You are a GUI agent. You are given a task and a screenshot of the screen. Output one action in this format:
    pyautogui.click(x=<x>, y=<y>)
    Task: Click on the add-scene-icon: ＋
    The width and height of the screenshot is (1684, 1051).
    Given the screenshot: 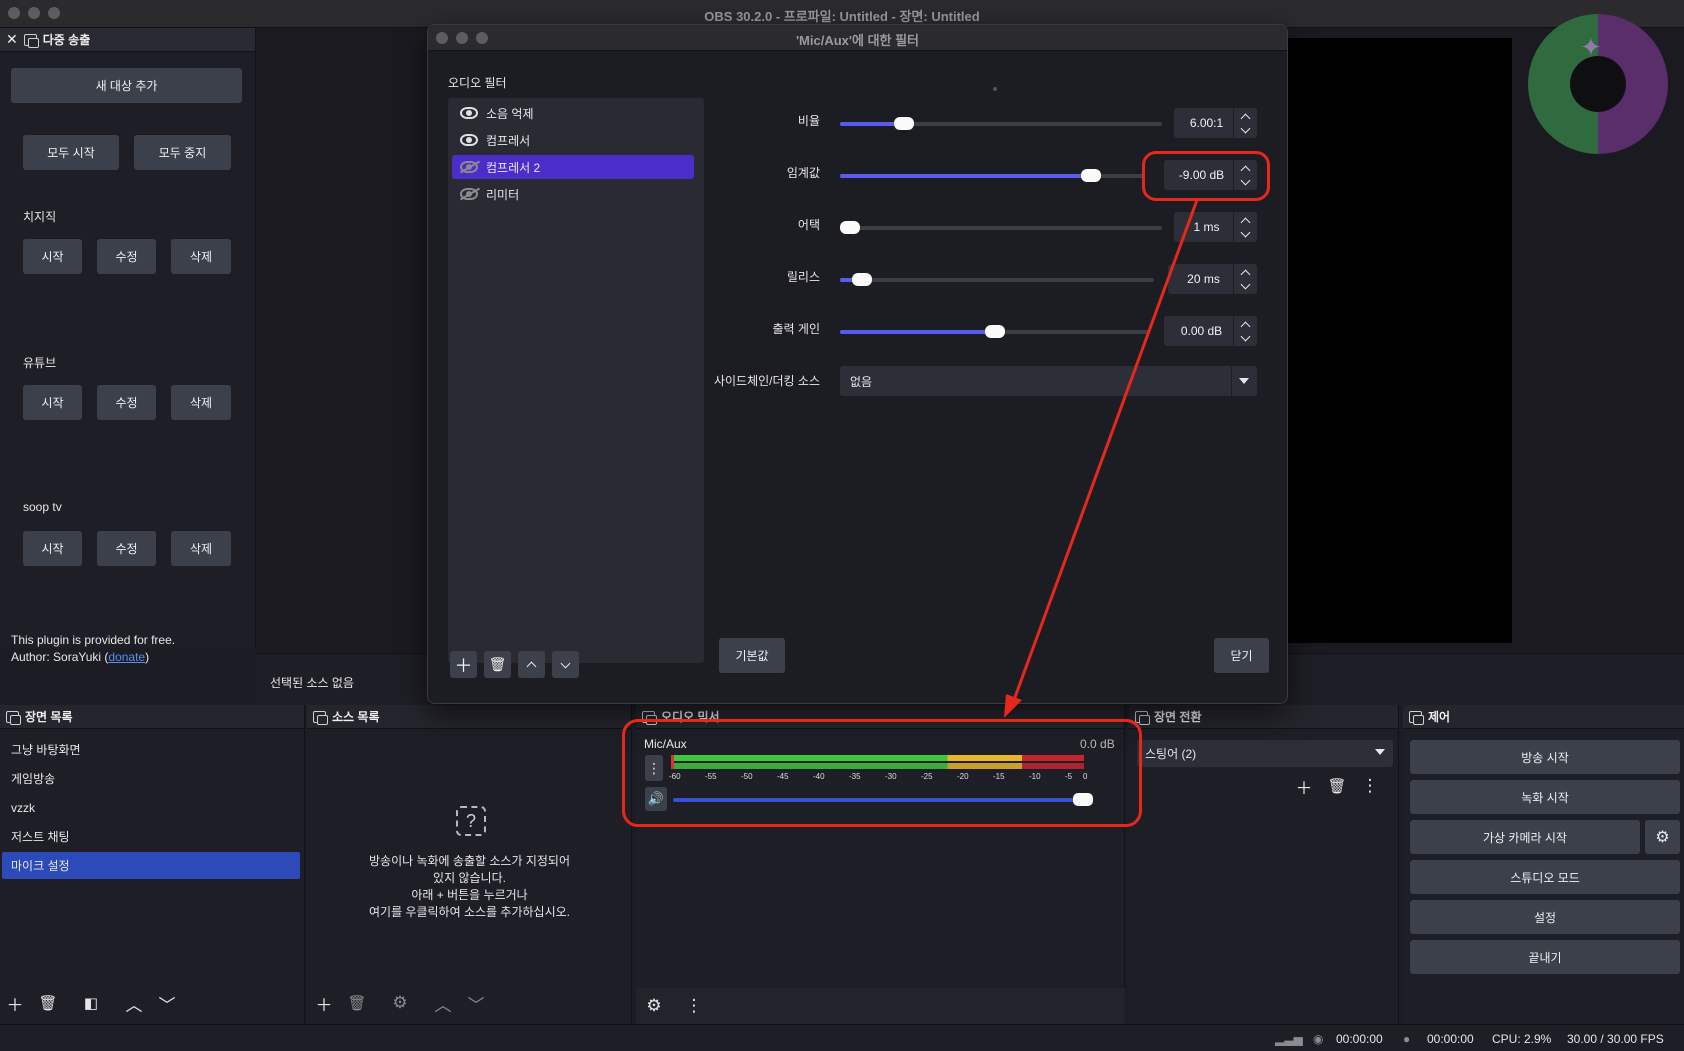 What is the action you would take?
    pyautogui.click(x=15, y=1003)
    